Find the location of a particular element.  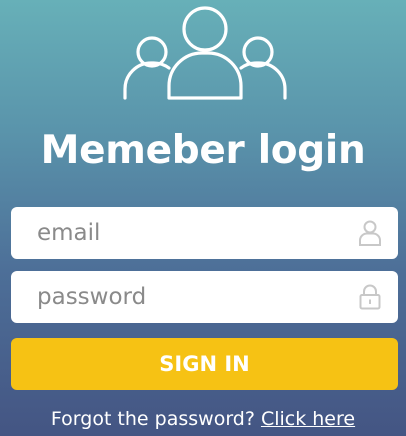

forgot-password-row: Forgot the password? Click here is located at coordinates (203, 419).